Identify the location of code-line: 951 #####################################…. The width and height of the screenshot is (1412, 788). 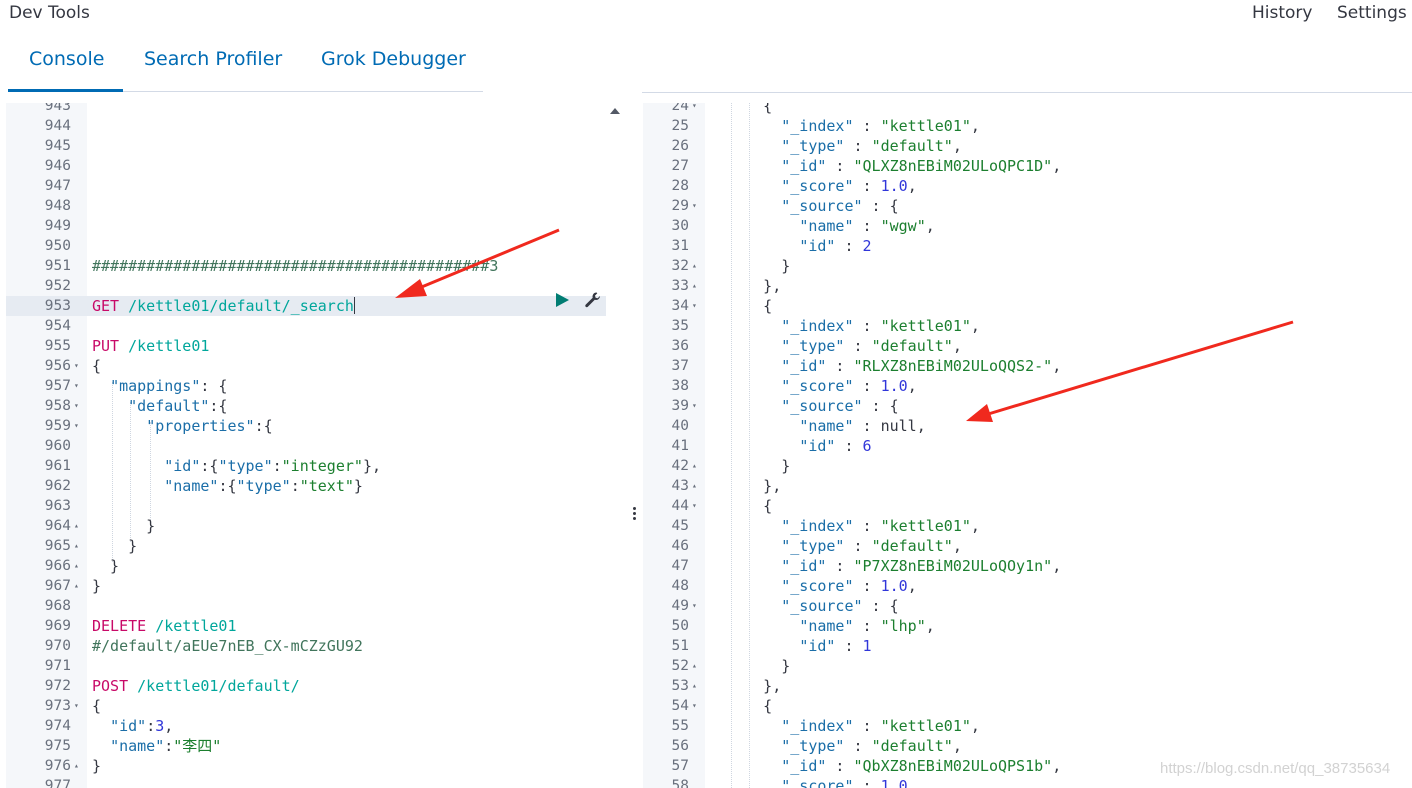
(306, 266).